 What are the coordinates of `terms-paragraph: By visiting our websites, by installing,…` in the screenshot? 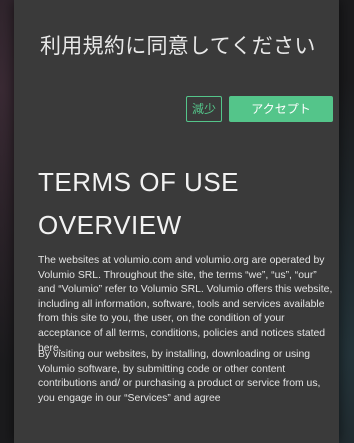 It's located at (179, 376).